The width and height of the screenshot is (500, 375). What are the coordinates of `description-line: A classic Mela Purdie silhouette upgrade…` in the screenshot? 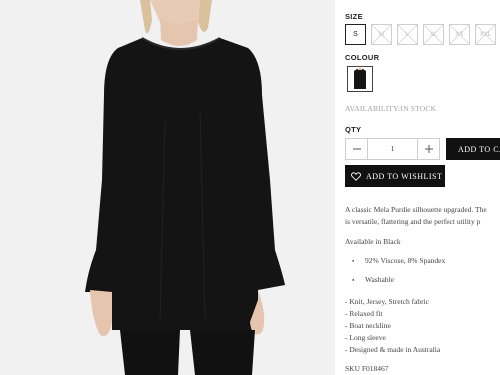 It's located at (416, 209).